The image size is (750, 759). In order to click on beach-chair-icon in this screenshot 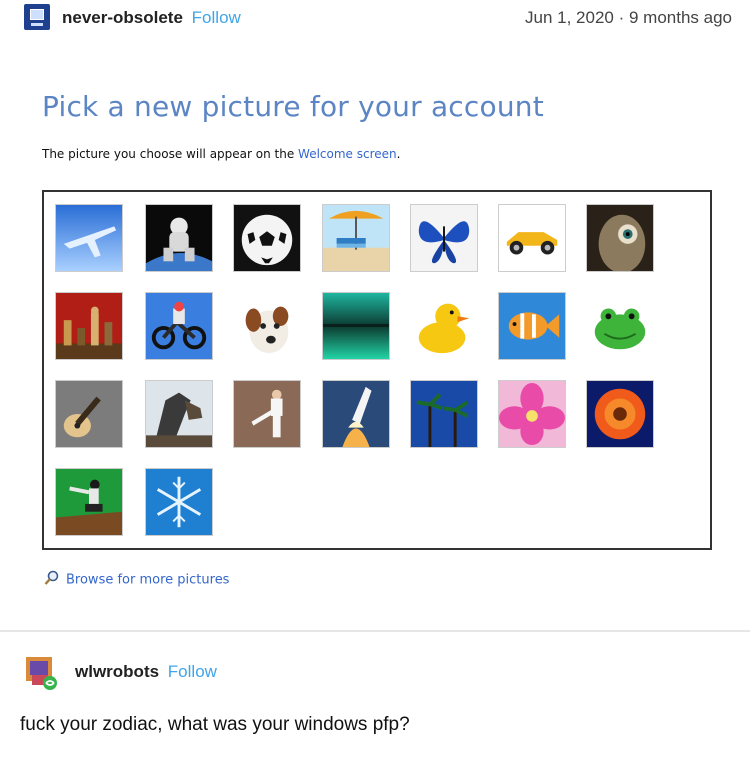, I will do `click(356, 238)`.